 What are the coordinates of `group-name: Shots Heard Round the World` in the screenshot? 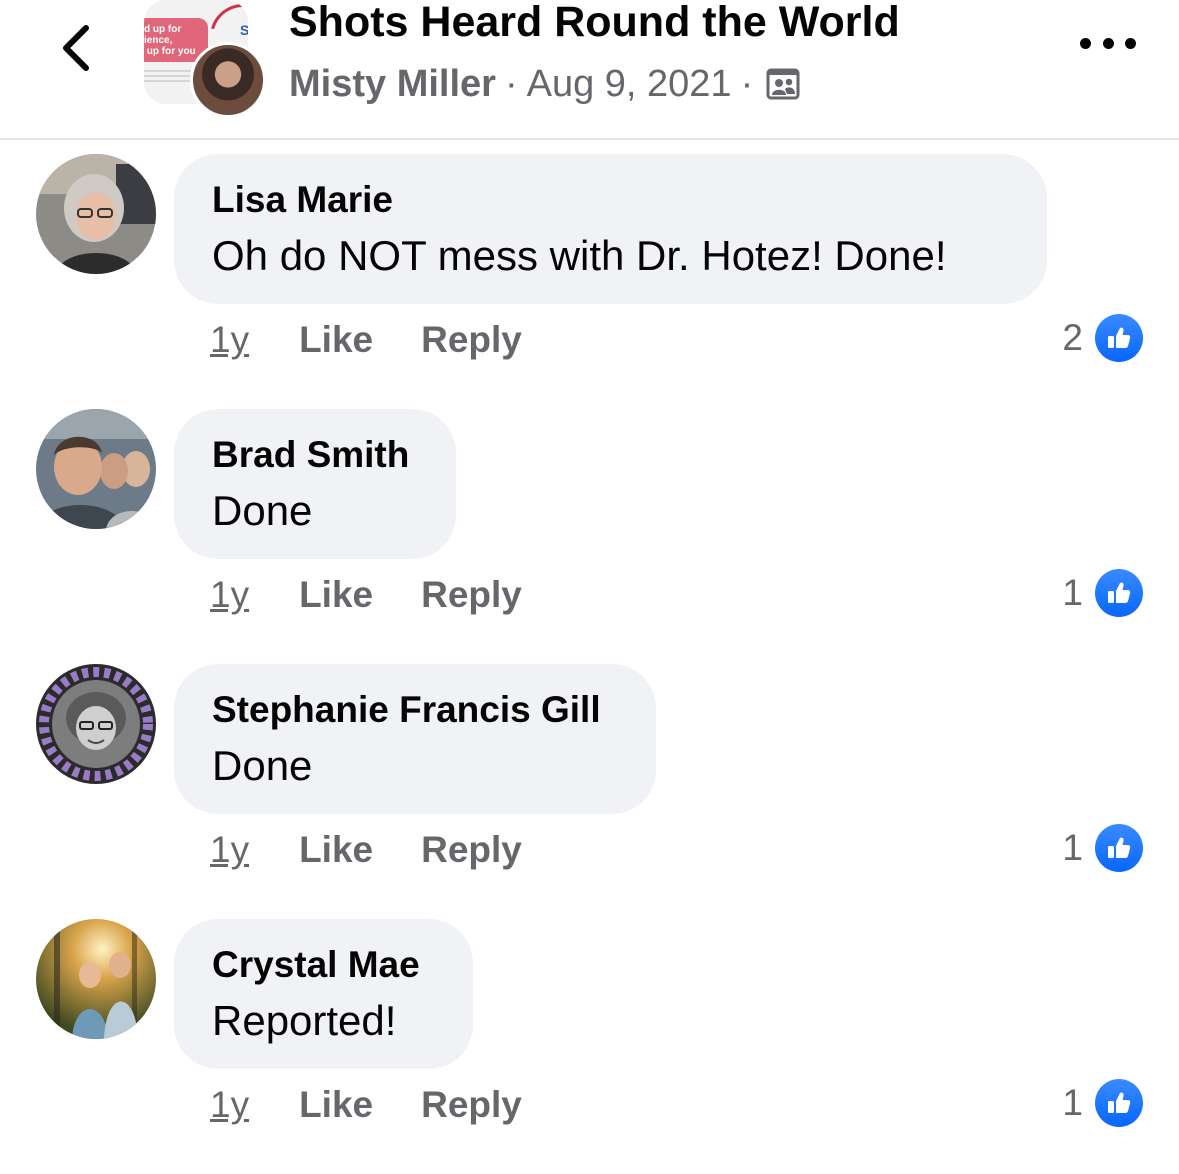 It's located at (594, 24).